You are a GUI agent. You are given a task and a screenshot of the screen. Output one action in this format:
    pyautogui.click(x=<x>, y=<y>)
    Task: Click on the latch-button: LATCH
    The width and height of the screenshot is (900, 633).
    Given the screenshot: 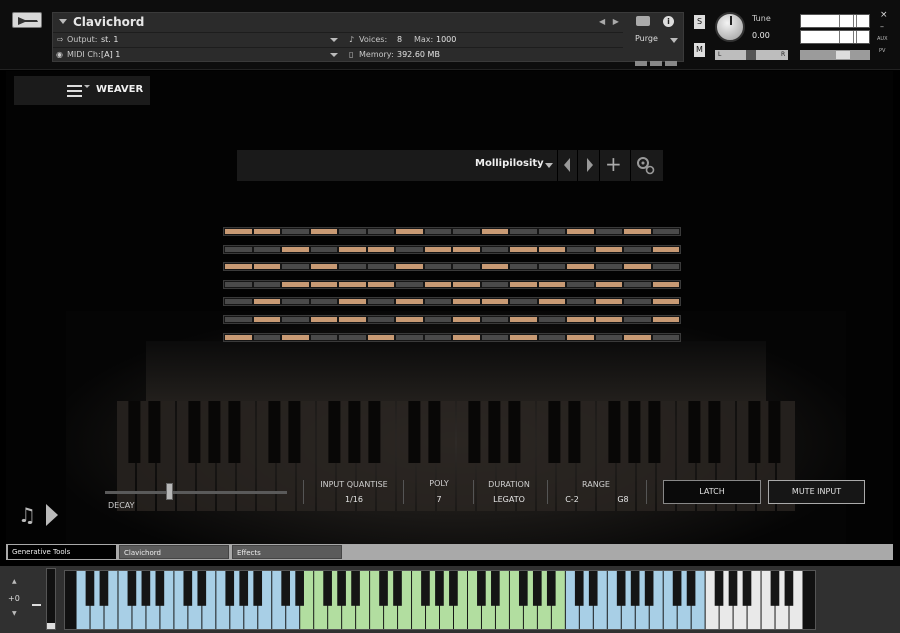 What is the action you would take?
    pyautogui.click(x=712, y=492)
    